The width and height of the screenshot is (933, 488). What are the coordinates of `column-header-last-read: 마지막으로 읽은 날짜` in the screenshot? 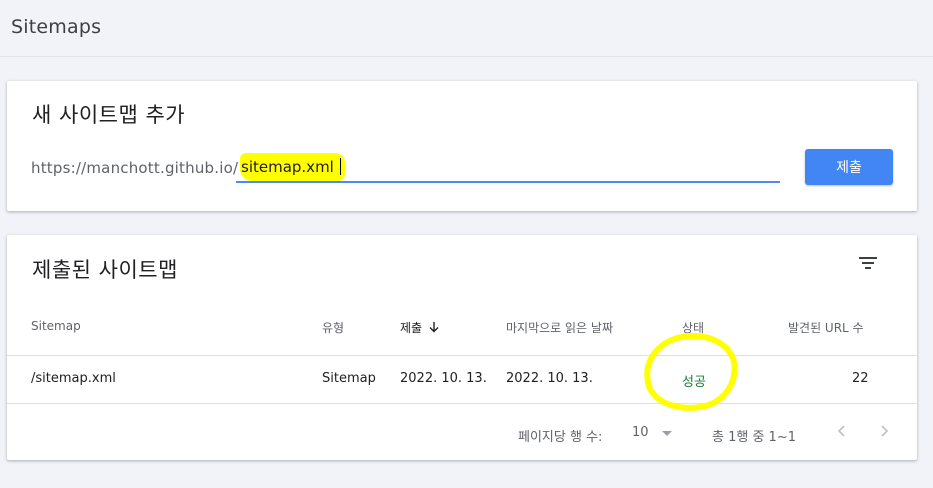 It's located at (559, 327).